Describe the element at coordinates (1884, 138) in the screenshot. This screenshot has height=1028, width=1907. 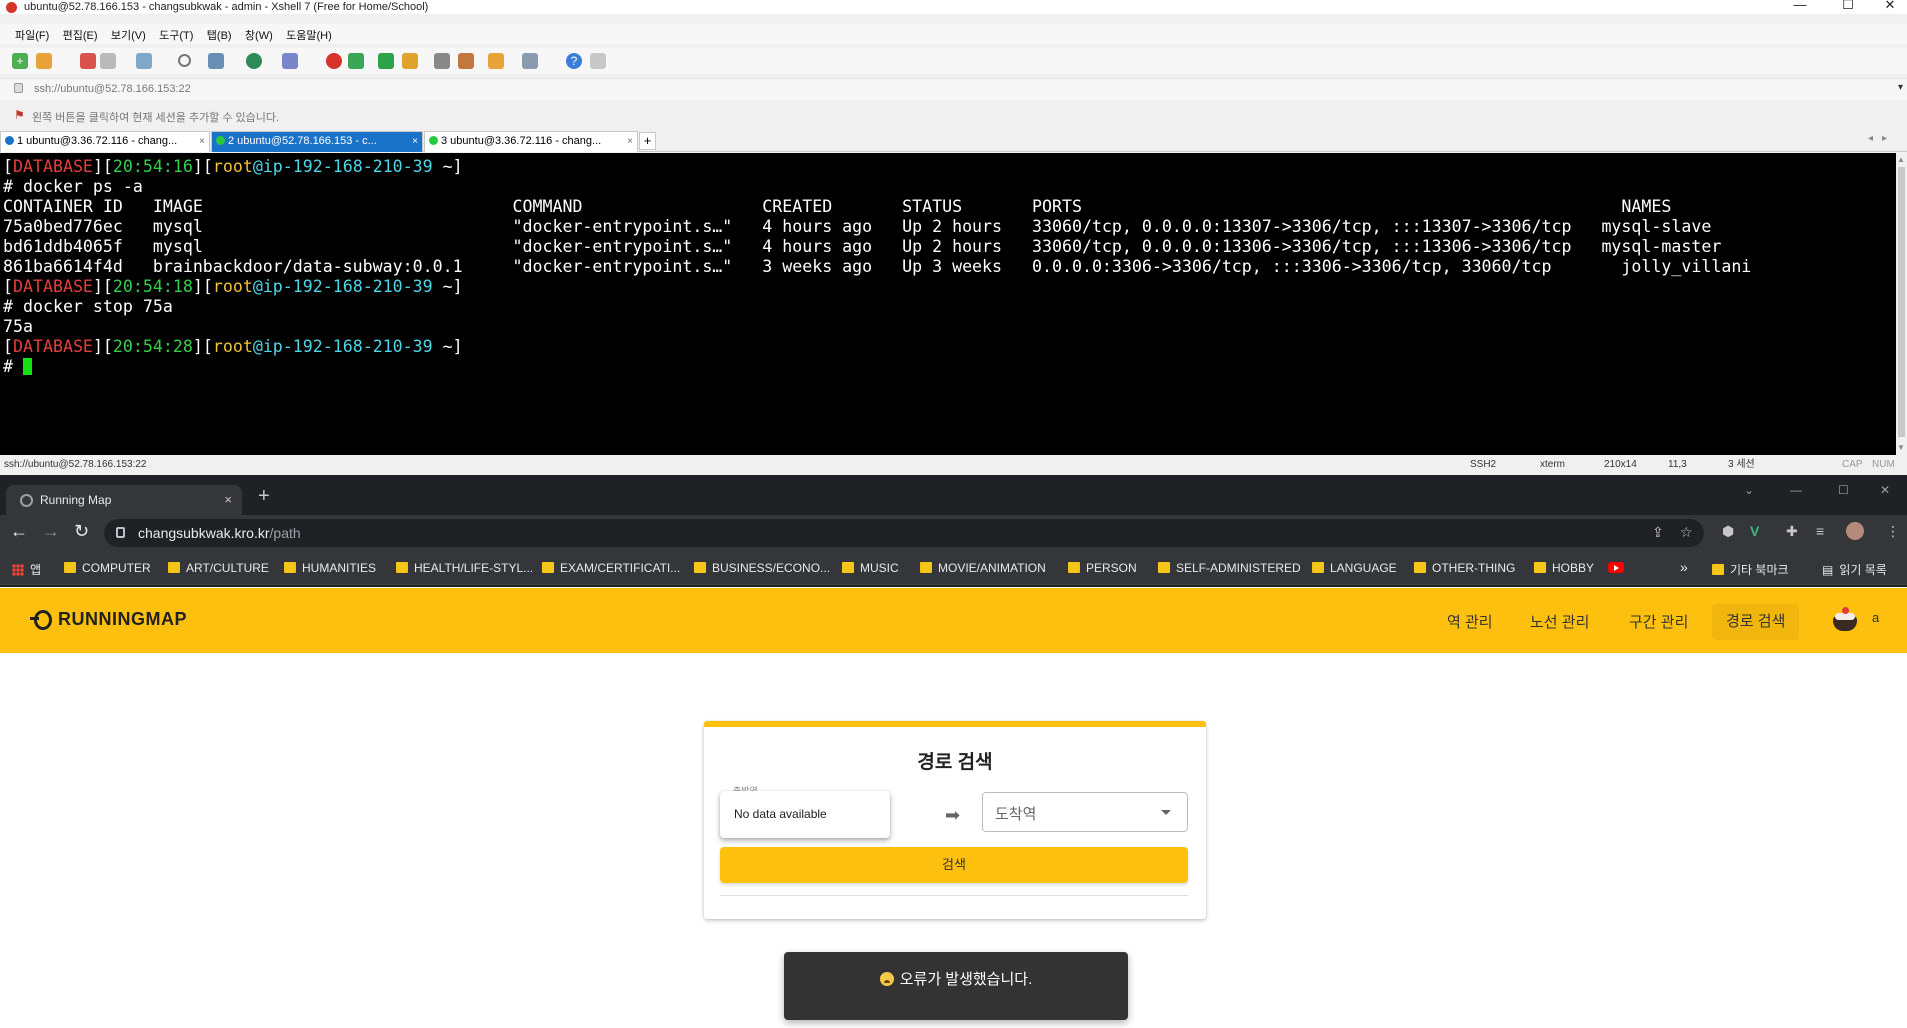
I see `tab-scroll-right-icon: ▸` at that location.